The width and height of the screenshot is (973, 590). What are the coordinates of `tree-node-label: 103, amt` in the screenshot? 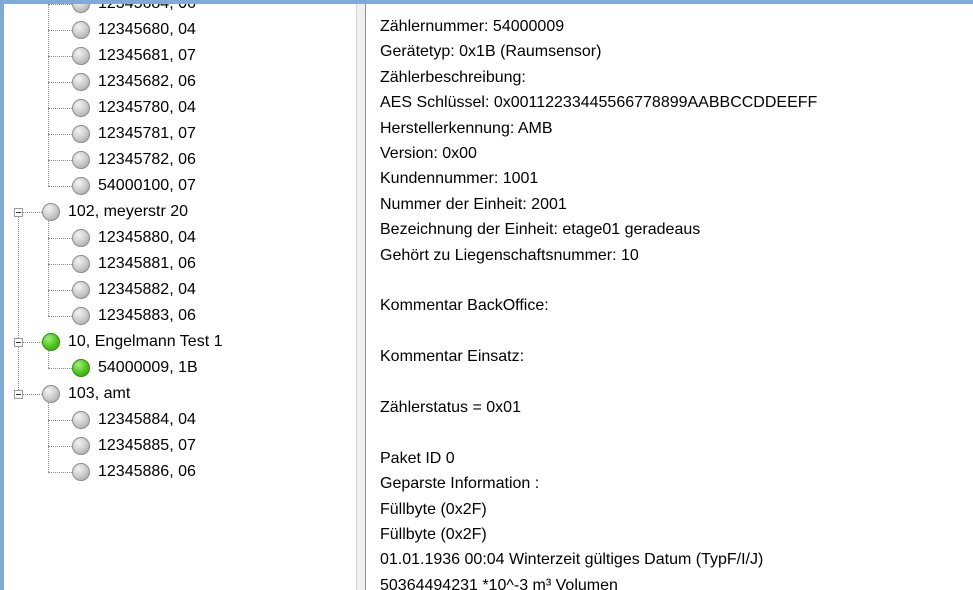 It's located at (99, 393).